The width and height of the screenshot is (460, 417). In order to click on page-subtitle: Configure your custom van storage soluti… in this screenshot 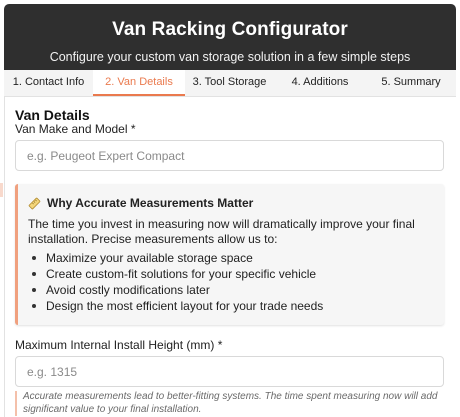, I will do `click(230, 57)`.